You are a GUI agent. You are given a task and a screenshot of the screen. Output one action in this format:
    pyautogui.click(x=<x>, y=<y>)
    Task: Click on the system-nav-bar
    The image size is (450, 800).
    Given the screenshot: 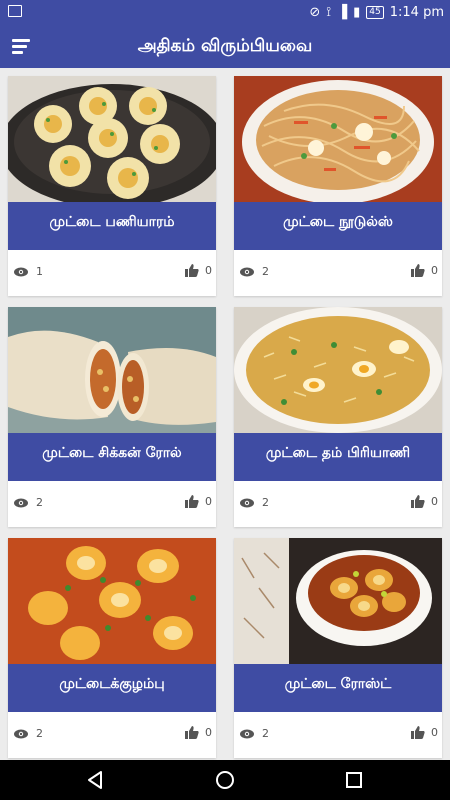 What is the action you would take?
    pyautogui.click(x=225, y=780)
    